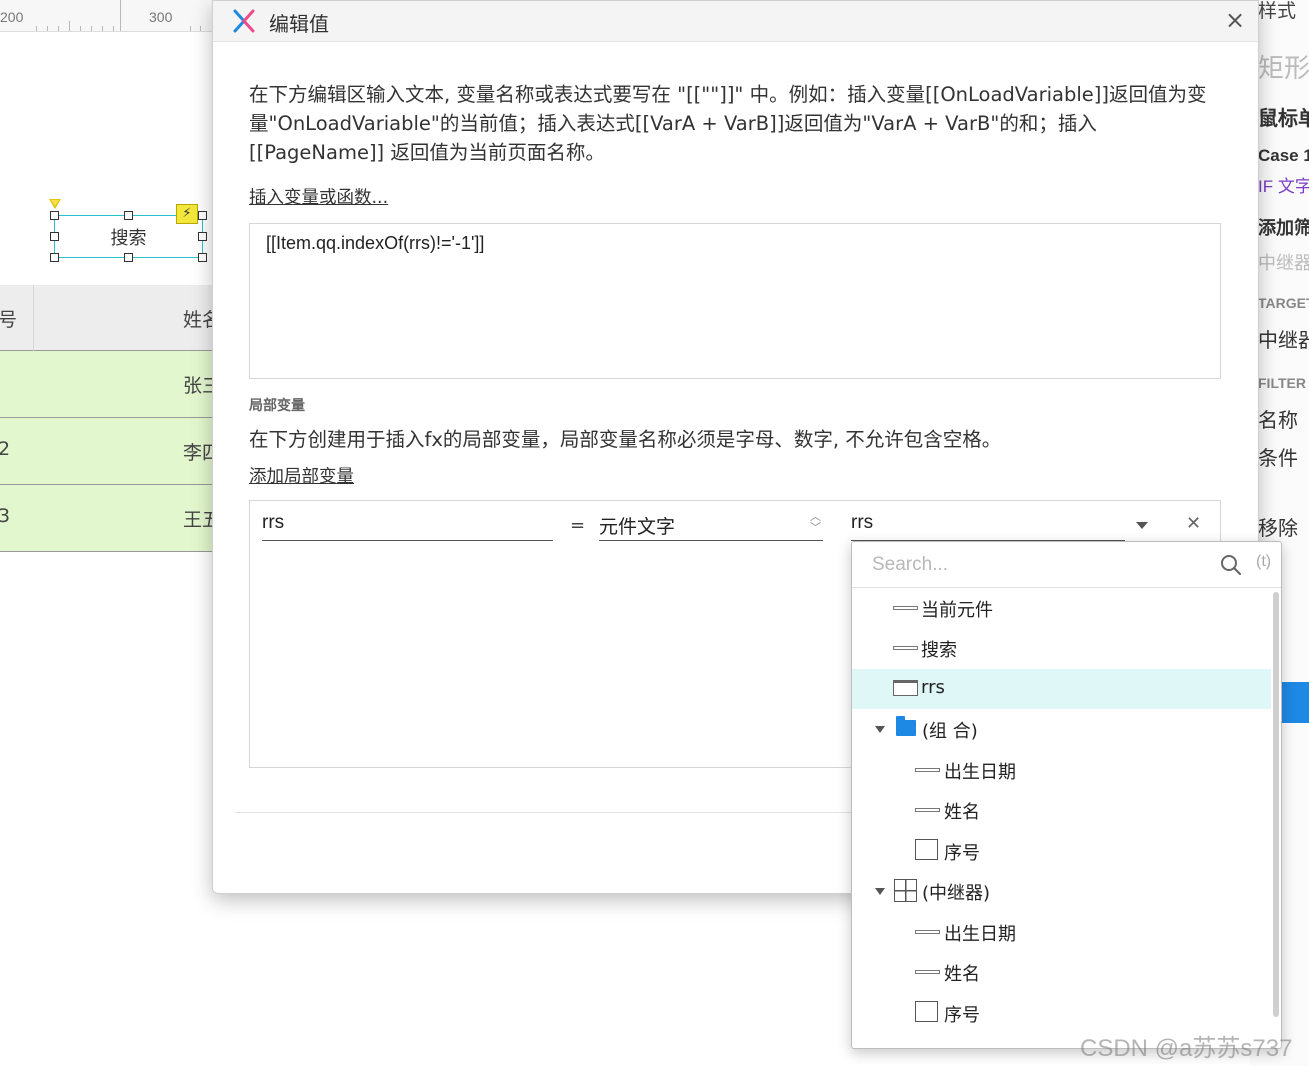  Describe the element at coordinates (1283, 184) in the screenshot. I see `inspector-condition: IF 文字` at that location.